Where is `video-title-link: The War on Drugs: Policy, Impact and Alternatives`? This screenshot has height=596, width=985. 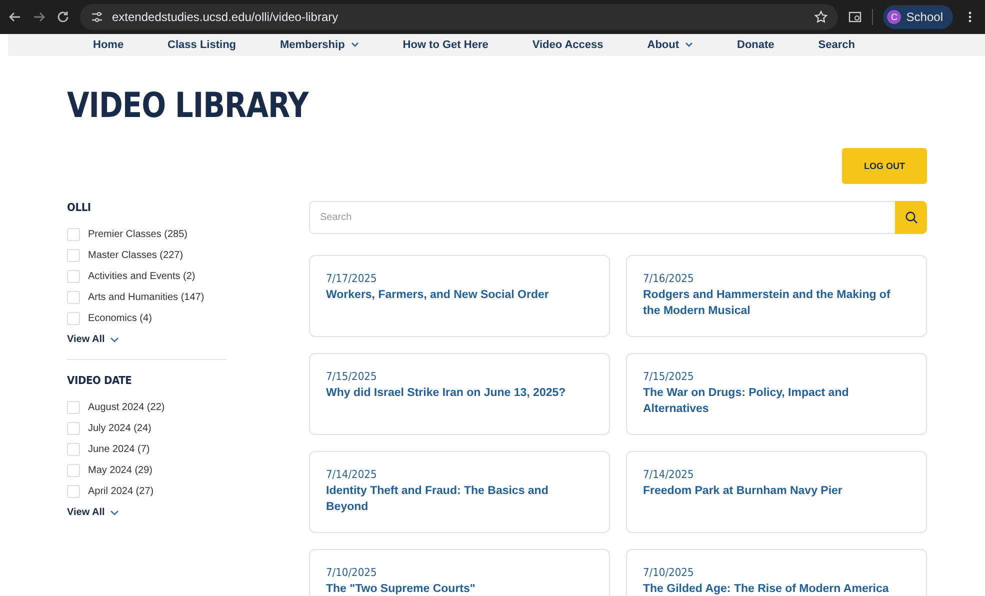
video-title-link: The War on Drugs: Policy, Impact and Alternatives is located at coordinates (776, 401).